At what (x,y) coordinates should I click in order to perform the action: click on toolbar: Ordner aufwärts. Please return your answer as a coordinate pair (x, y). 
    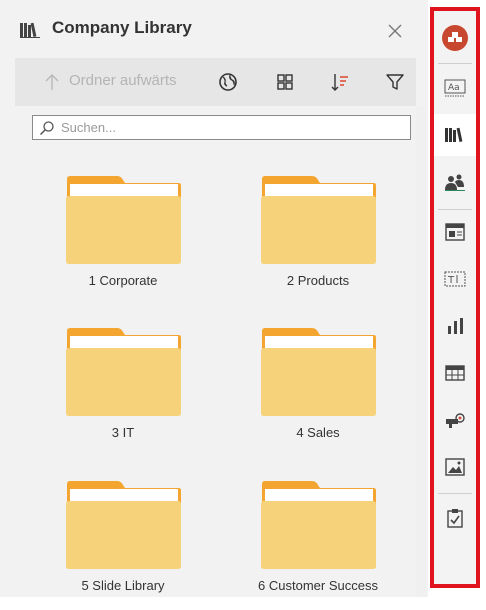
    Looking at the image, I should click on (215, 82).